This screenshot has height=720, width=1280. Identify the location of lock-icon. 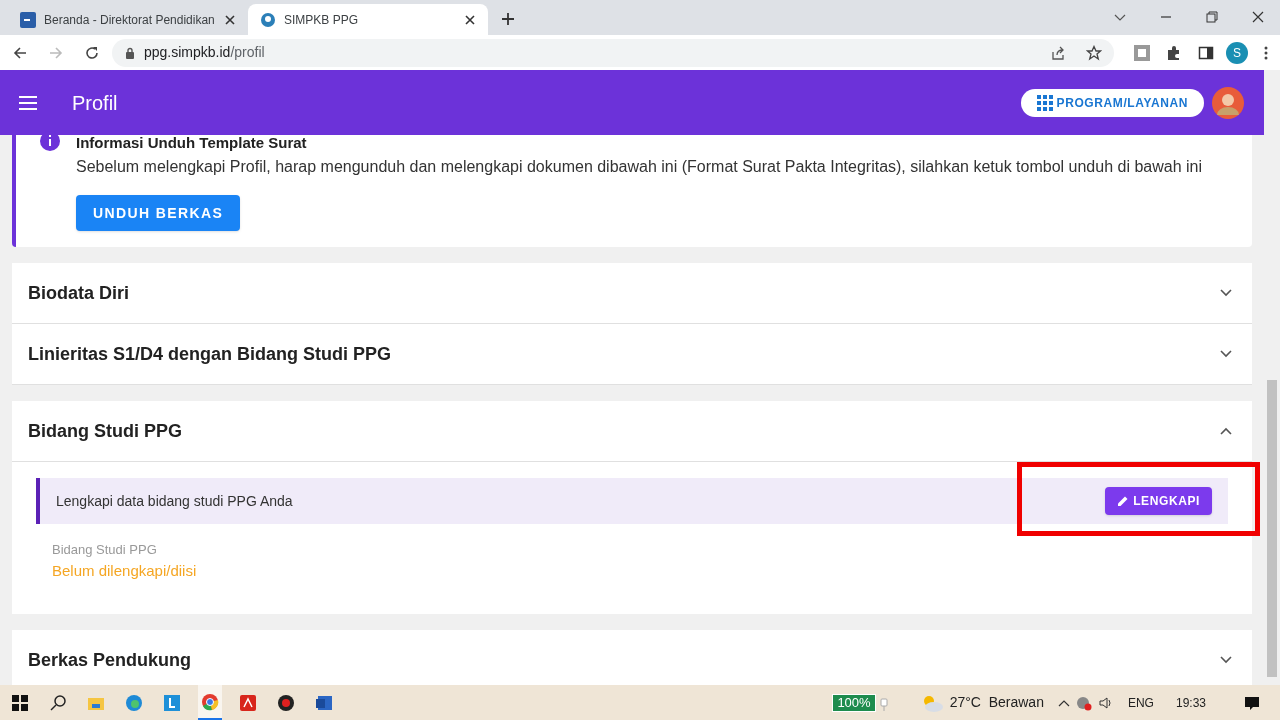
(130, 52).